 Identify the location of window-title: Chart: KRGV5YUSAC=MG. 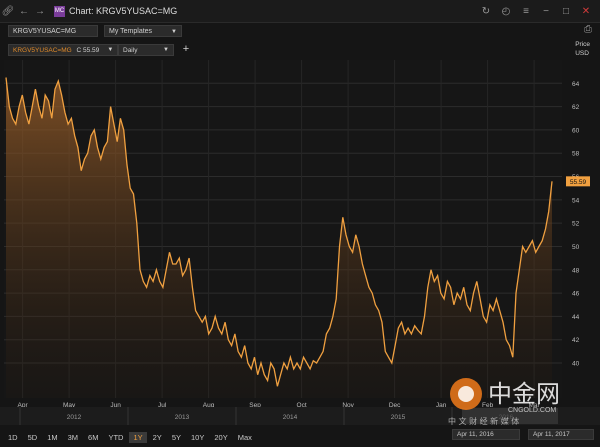
(123, 11).